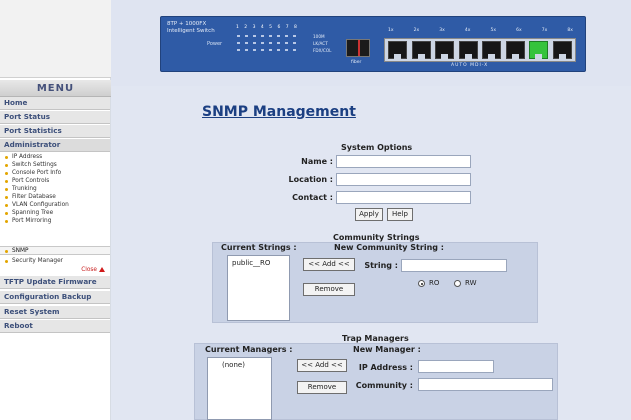 The width and height of the screenshot is (631, 420). I want to click on community-input, so click(485, 384).